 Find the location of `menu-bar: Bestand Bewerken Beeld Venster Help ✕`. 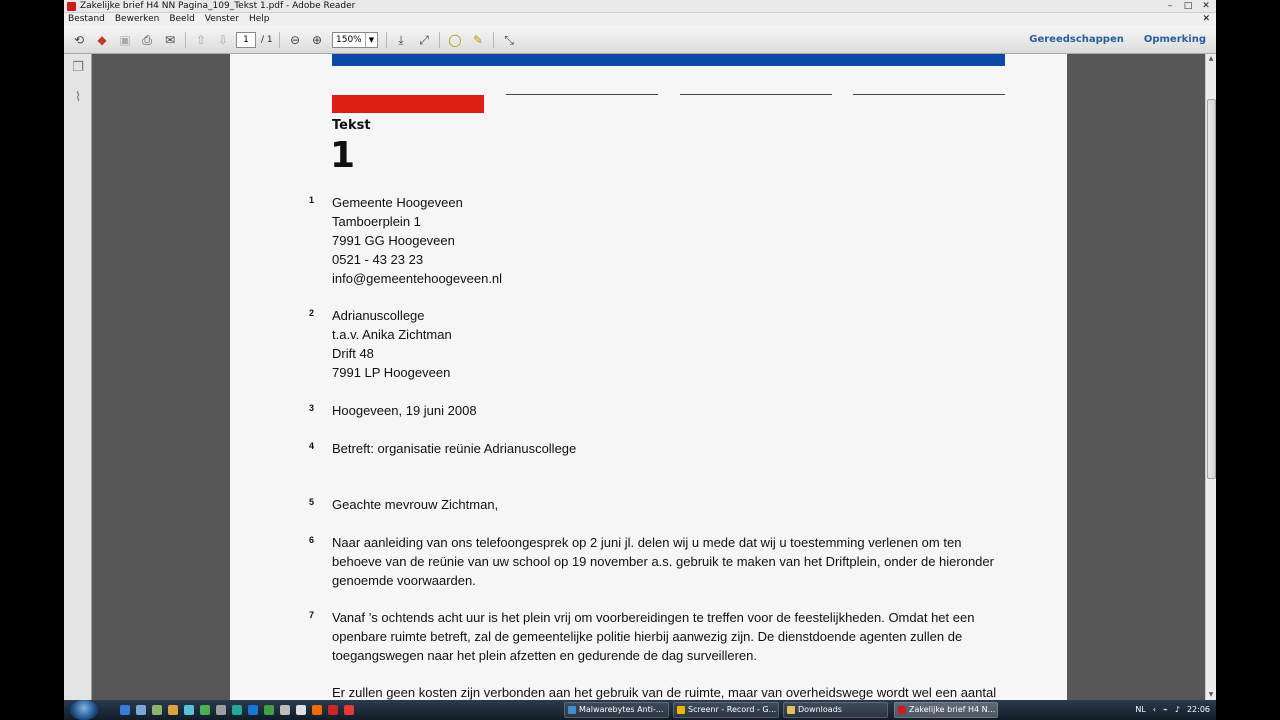

menu-bar: Bestand Bewerken Beeld Venster Help ✕ is located at coordinates (640, 19).